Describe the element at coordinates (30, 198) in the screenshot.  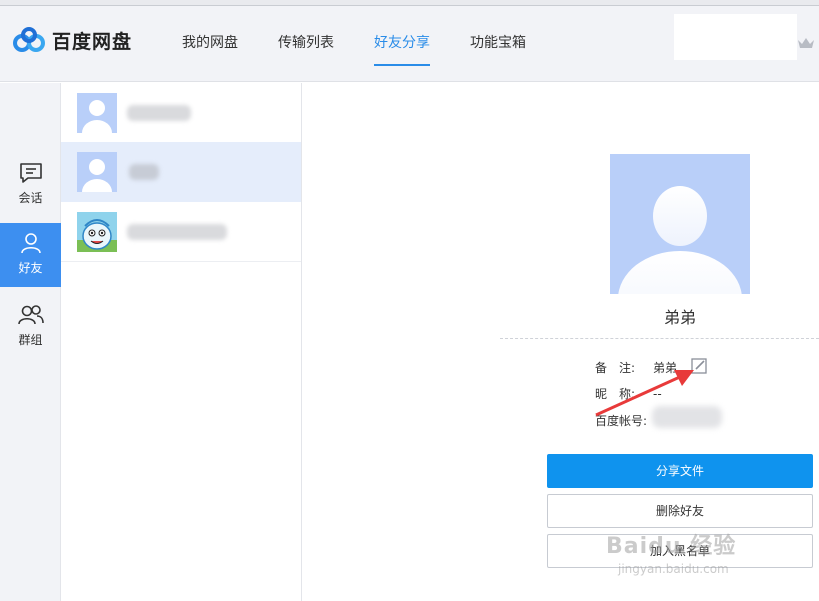
I see `sidebar-item-label: 会话` at that location.